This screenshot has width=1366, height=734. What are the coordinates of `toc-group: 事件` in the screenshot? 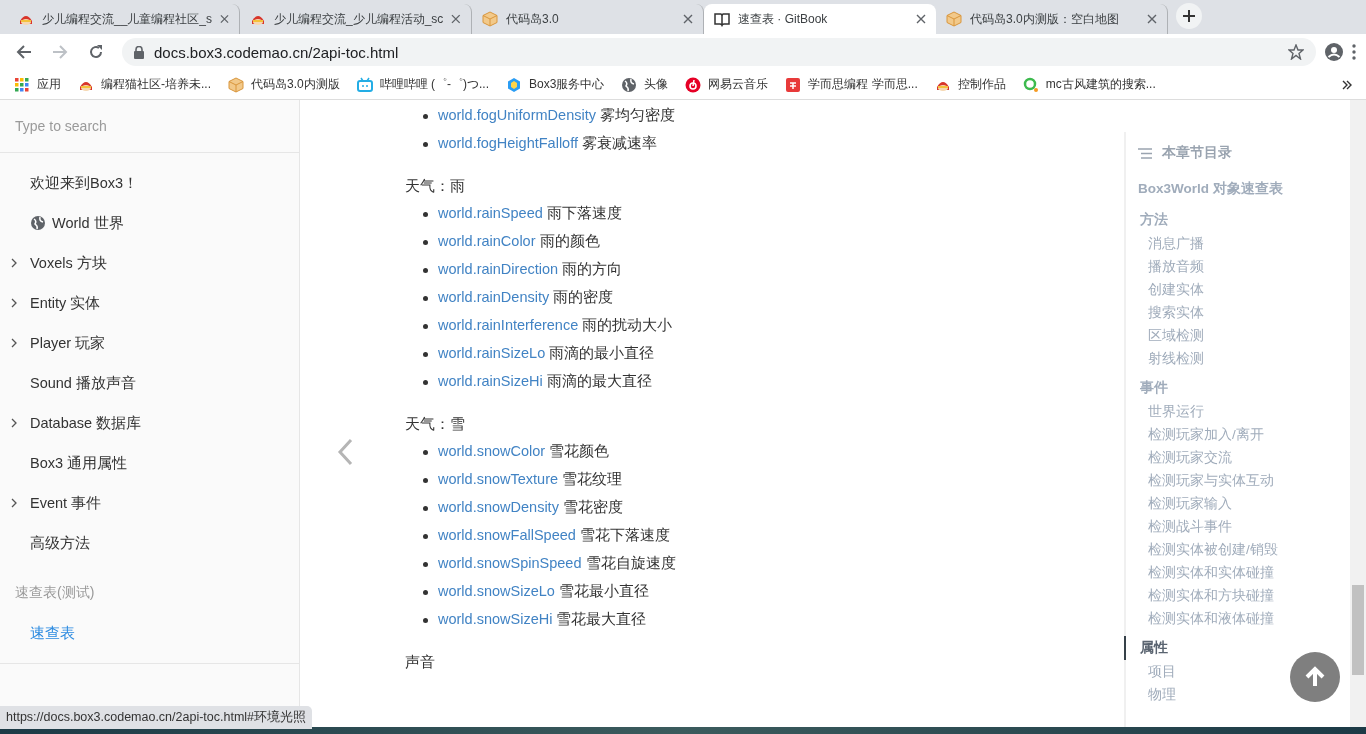 It's located at (1237, 388).